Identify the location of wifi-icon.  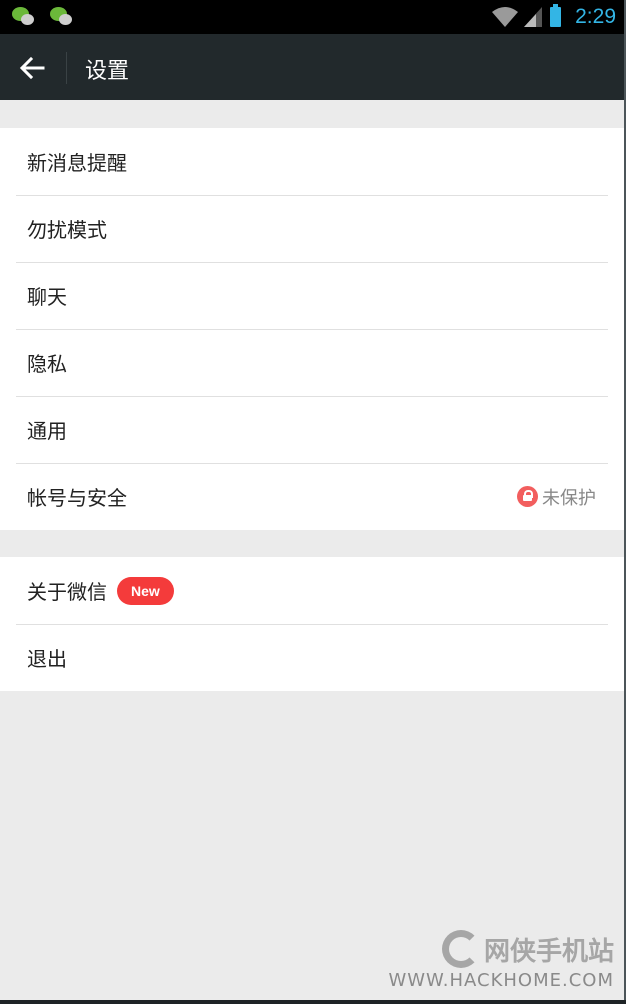
(505, 17).